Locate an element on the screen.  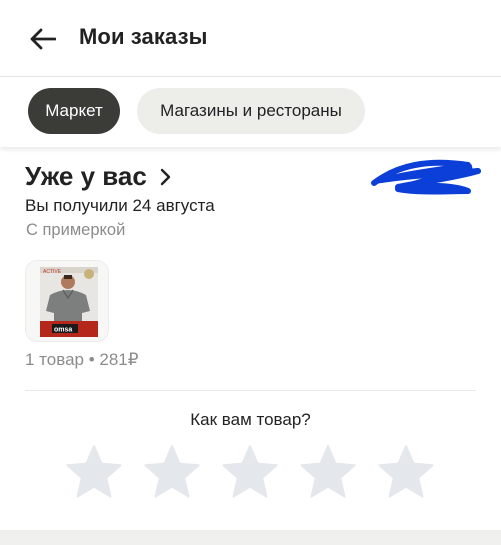
rating-stars is located at coordinates (251, 472).